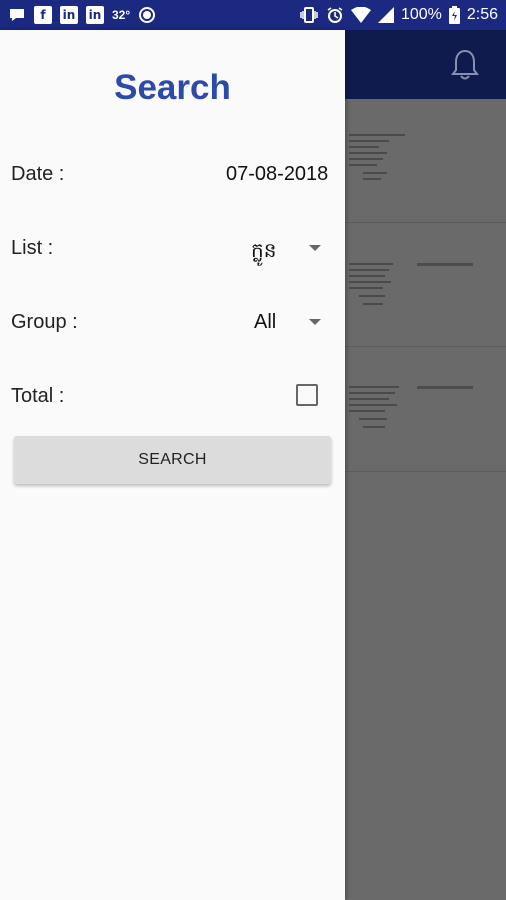 Image resolution: width=506 pixels, height=900 pixels. I want to click on circle-icon, so click(147, 15).